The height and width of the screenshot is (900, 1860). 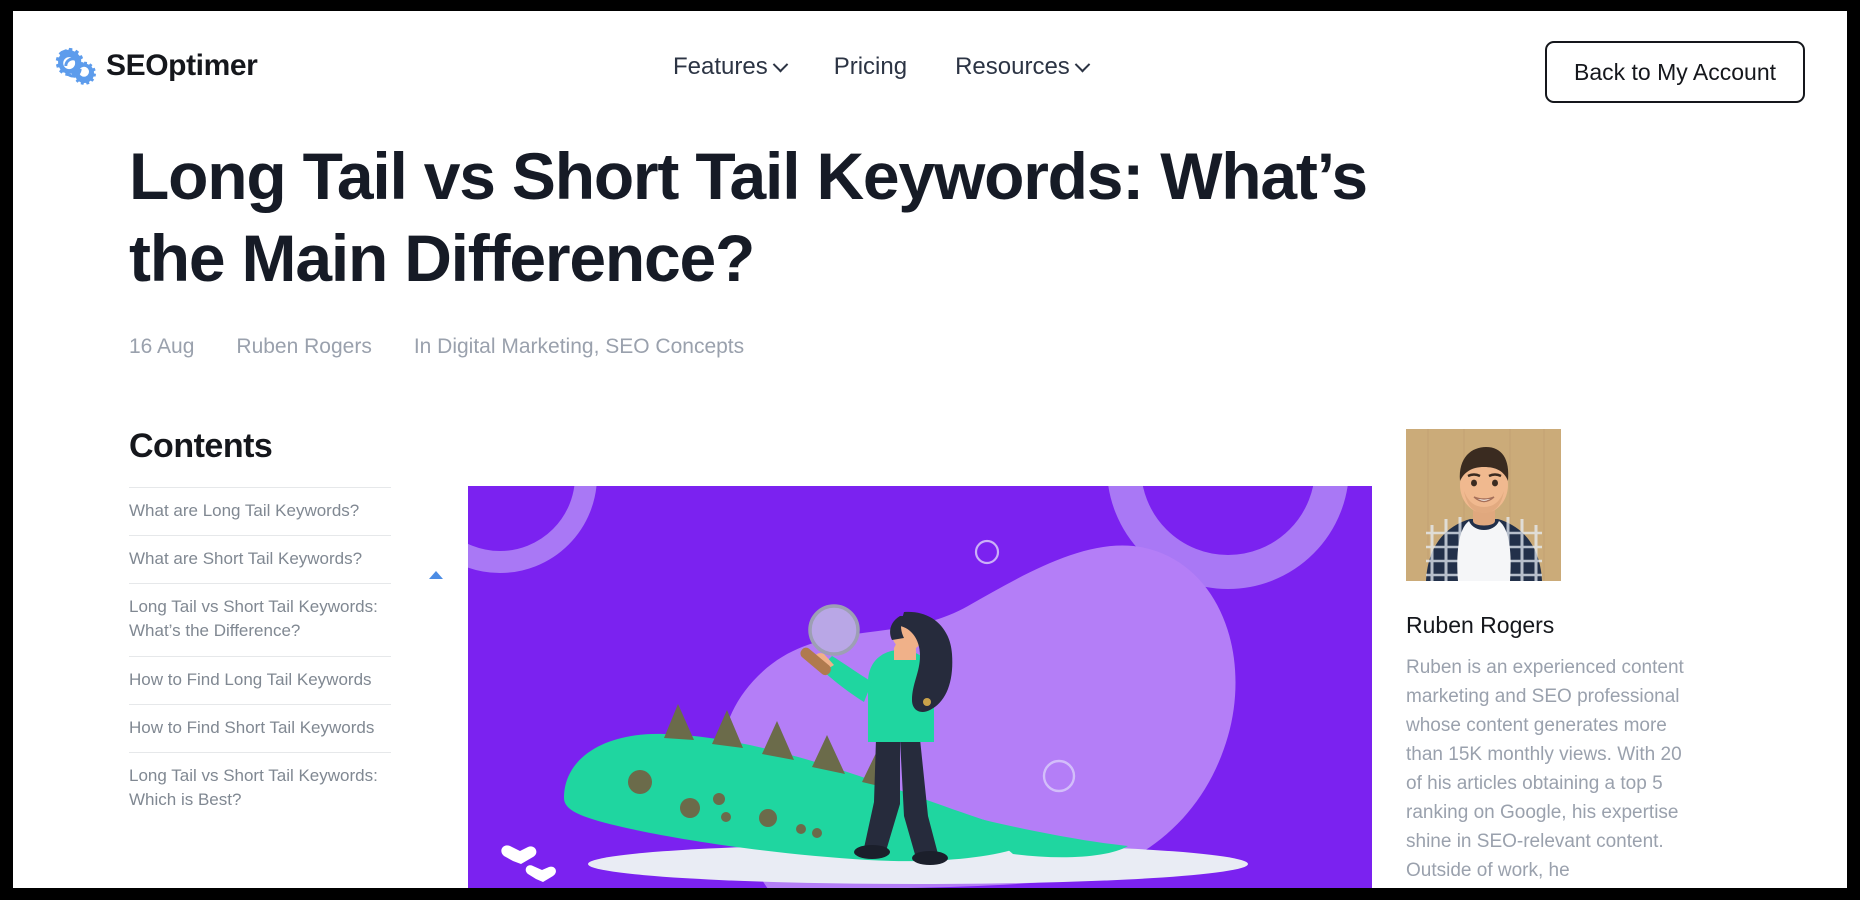 I want to click on list-item: What are Long Tail Keywords?, so click(x=260, y=511).